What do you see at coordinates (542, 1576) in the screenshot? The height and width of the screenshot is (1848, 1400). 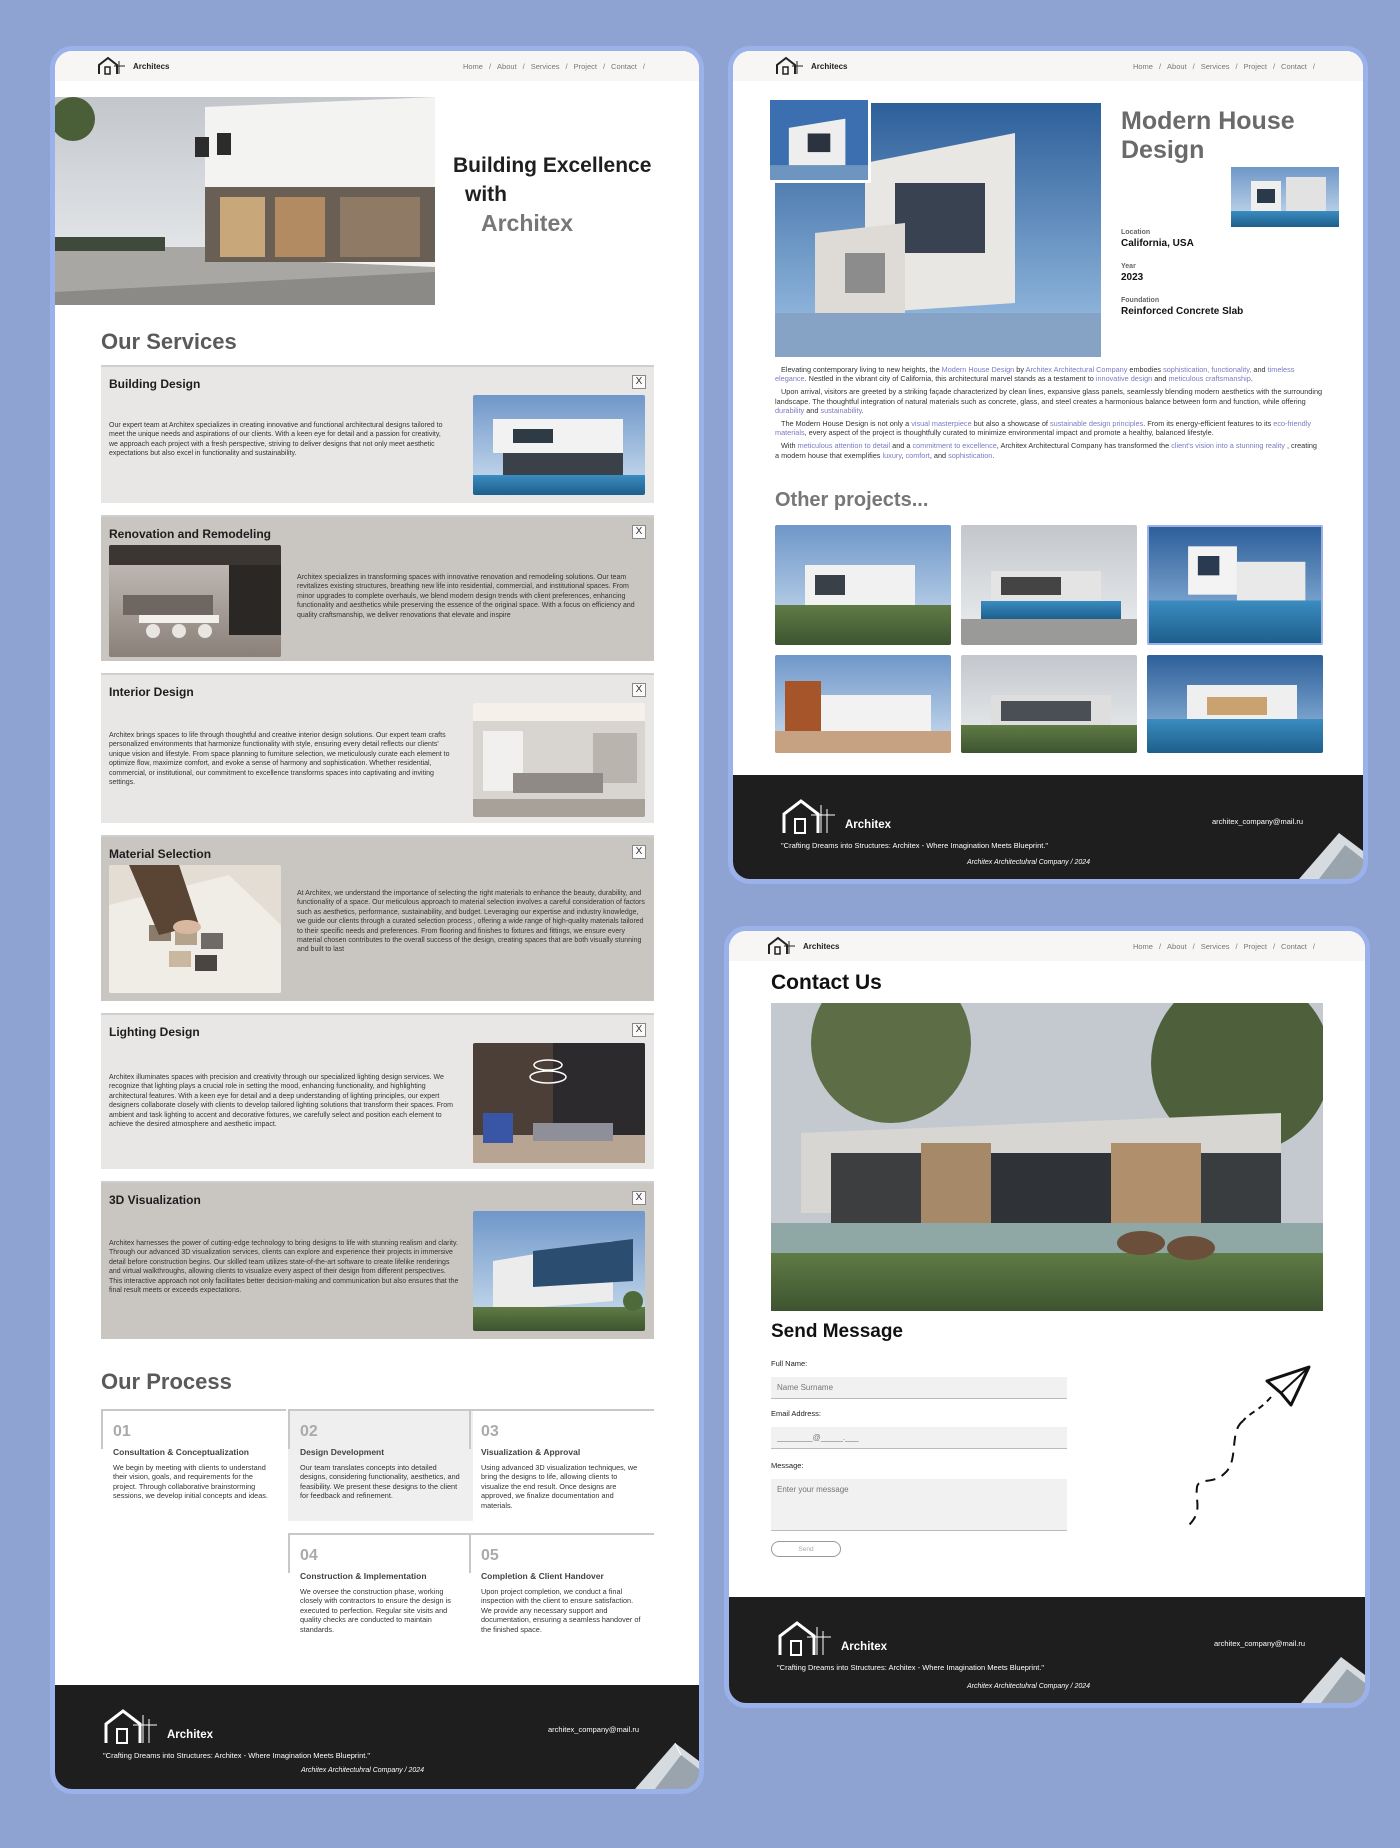 I see `step-title: Completion & Client Handover` at bounding box center [542, 1576].